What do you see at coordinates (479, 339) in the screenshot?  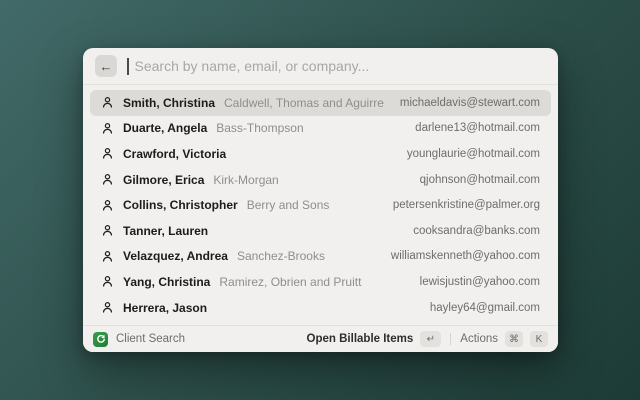 I see `actions-button: Actions` at bounding box center [479, 339].